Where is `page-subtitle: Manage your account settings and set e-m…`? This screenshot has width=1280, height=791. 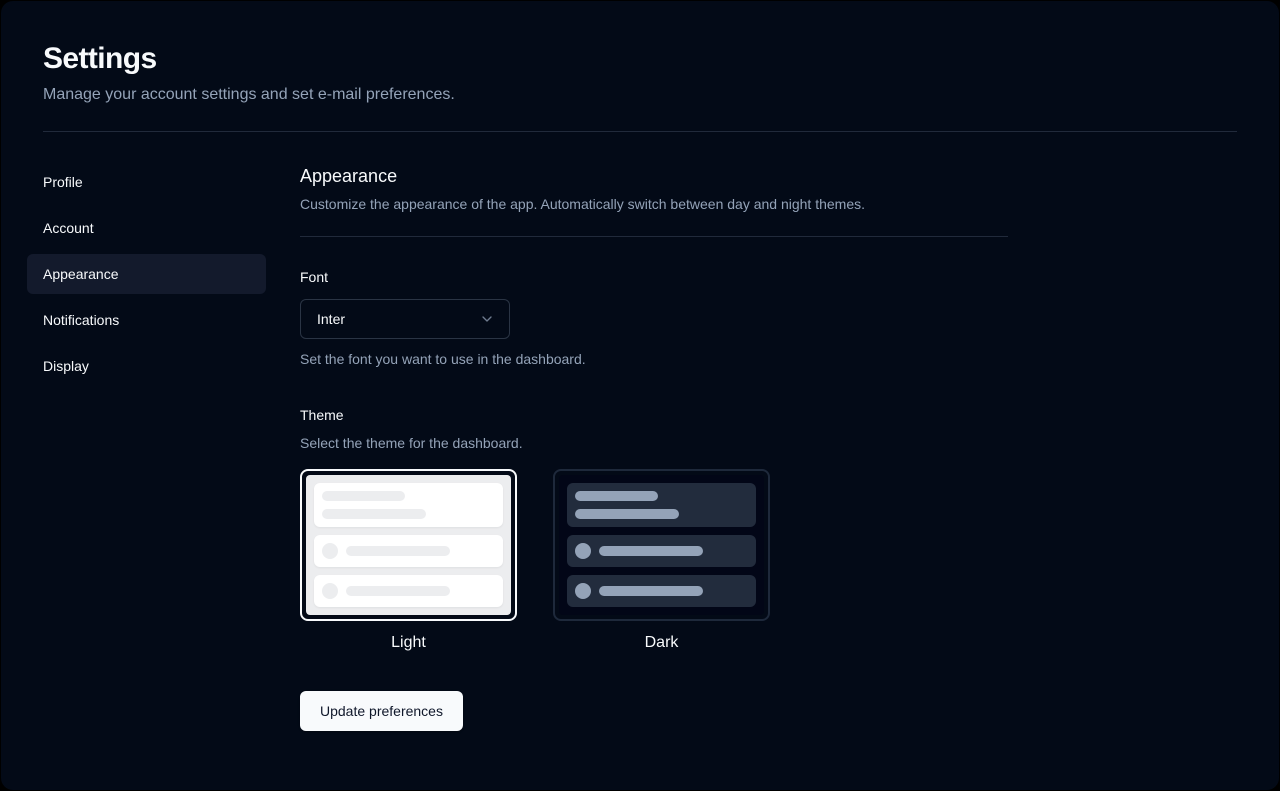 page-subtitle: Manage your account settings and set e-m… is located at coordinates (249, 94).